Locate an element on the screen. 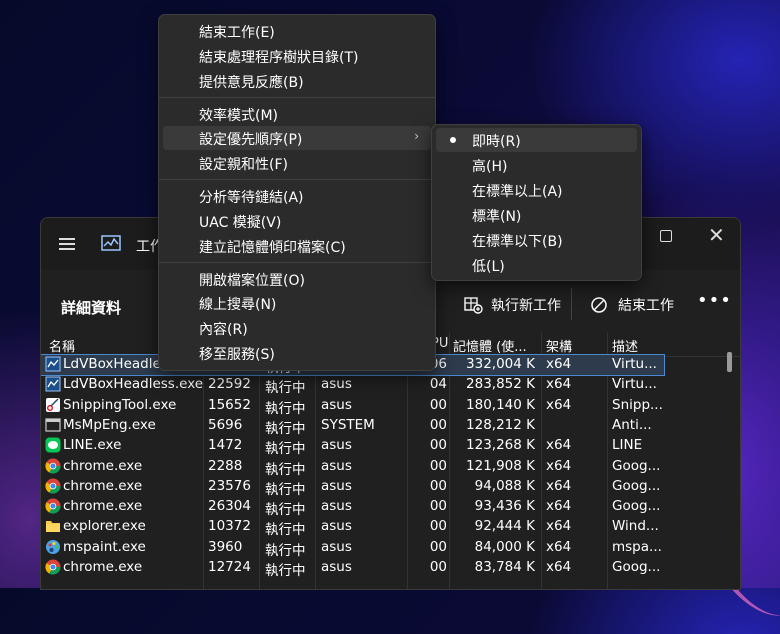 This screenshot has width=780, height=634. priority-realtime: 即時(R) is located at coordinates (536, 140).